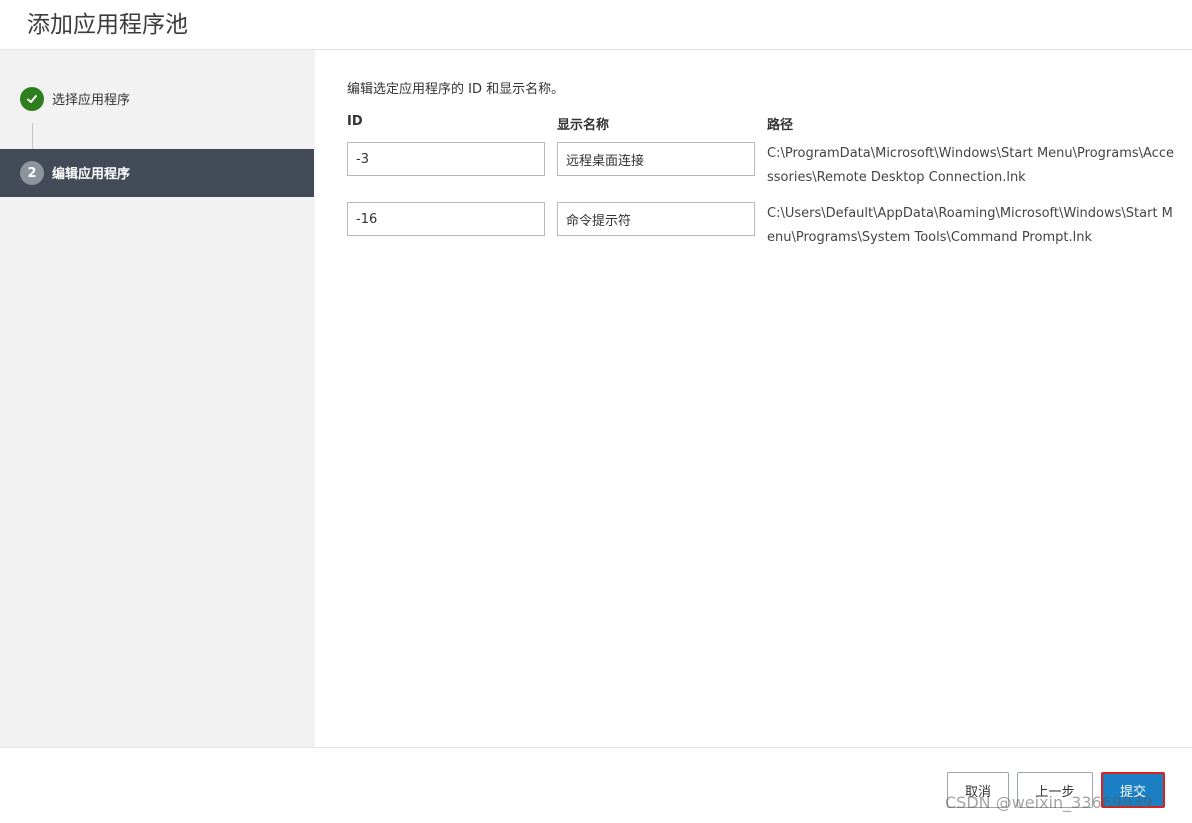 The height and width of the screenshot is (823, 1192). Describe the element at coordinates (596, 25) in the screenshot. I see `dialog-header: 添加应用程序池` at that location.